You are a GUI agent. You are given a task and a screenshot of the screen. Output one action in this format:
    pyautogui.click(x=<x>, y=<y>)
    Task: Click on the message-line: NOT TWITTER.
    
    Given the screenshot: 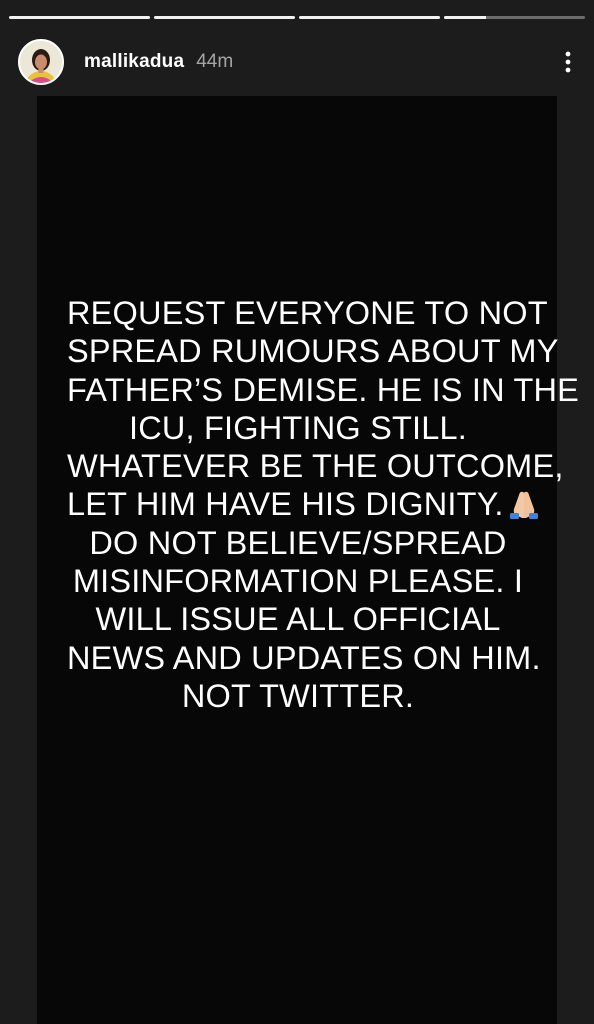 What is the action you would take?
    pyautogui.click(x=298, y=695)
    